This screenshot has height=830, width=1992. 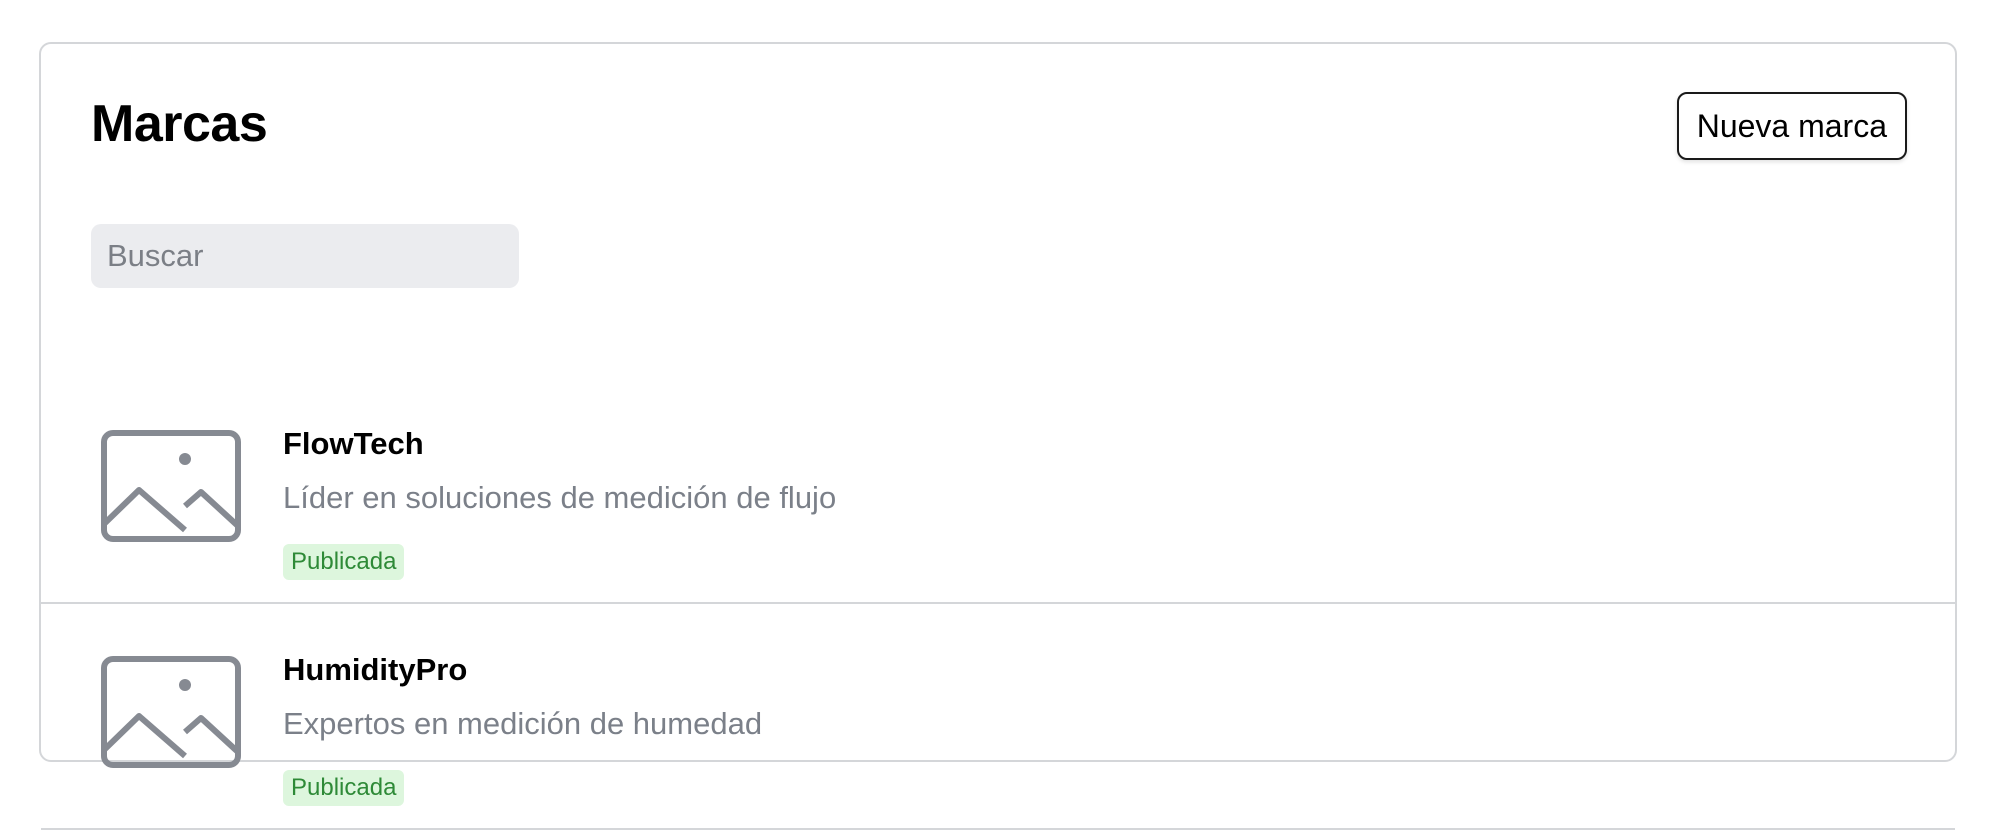 What do you see at coordinates (353, 443) in the screenshot?
I see `brand-name: FlowTech` at bounding box center [353, 443].